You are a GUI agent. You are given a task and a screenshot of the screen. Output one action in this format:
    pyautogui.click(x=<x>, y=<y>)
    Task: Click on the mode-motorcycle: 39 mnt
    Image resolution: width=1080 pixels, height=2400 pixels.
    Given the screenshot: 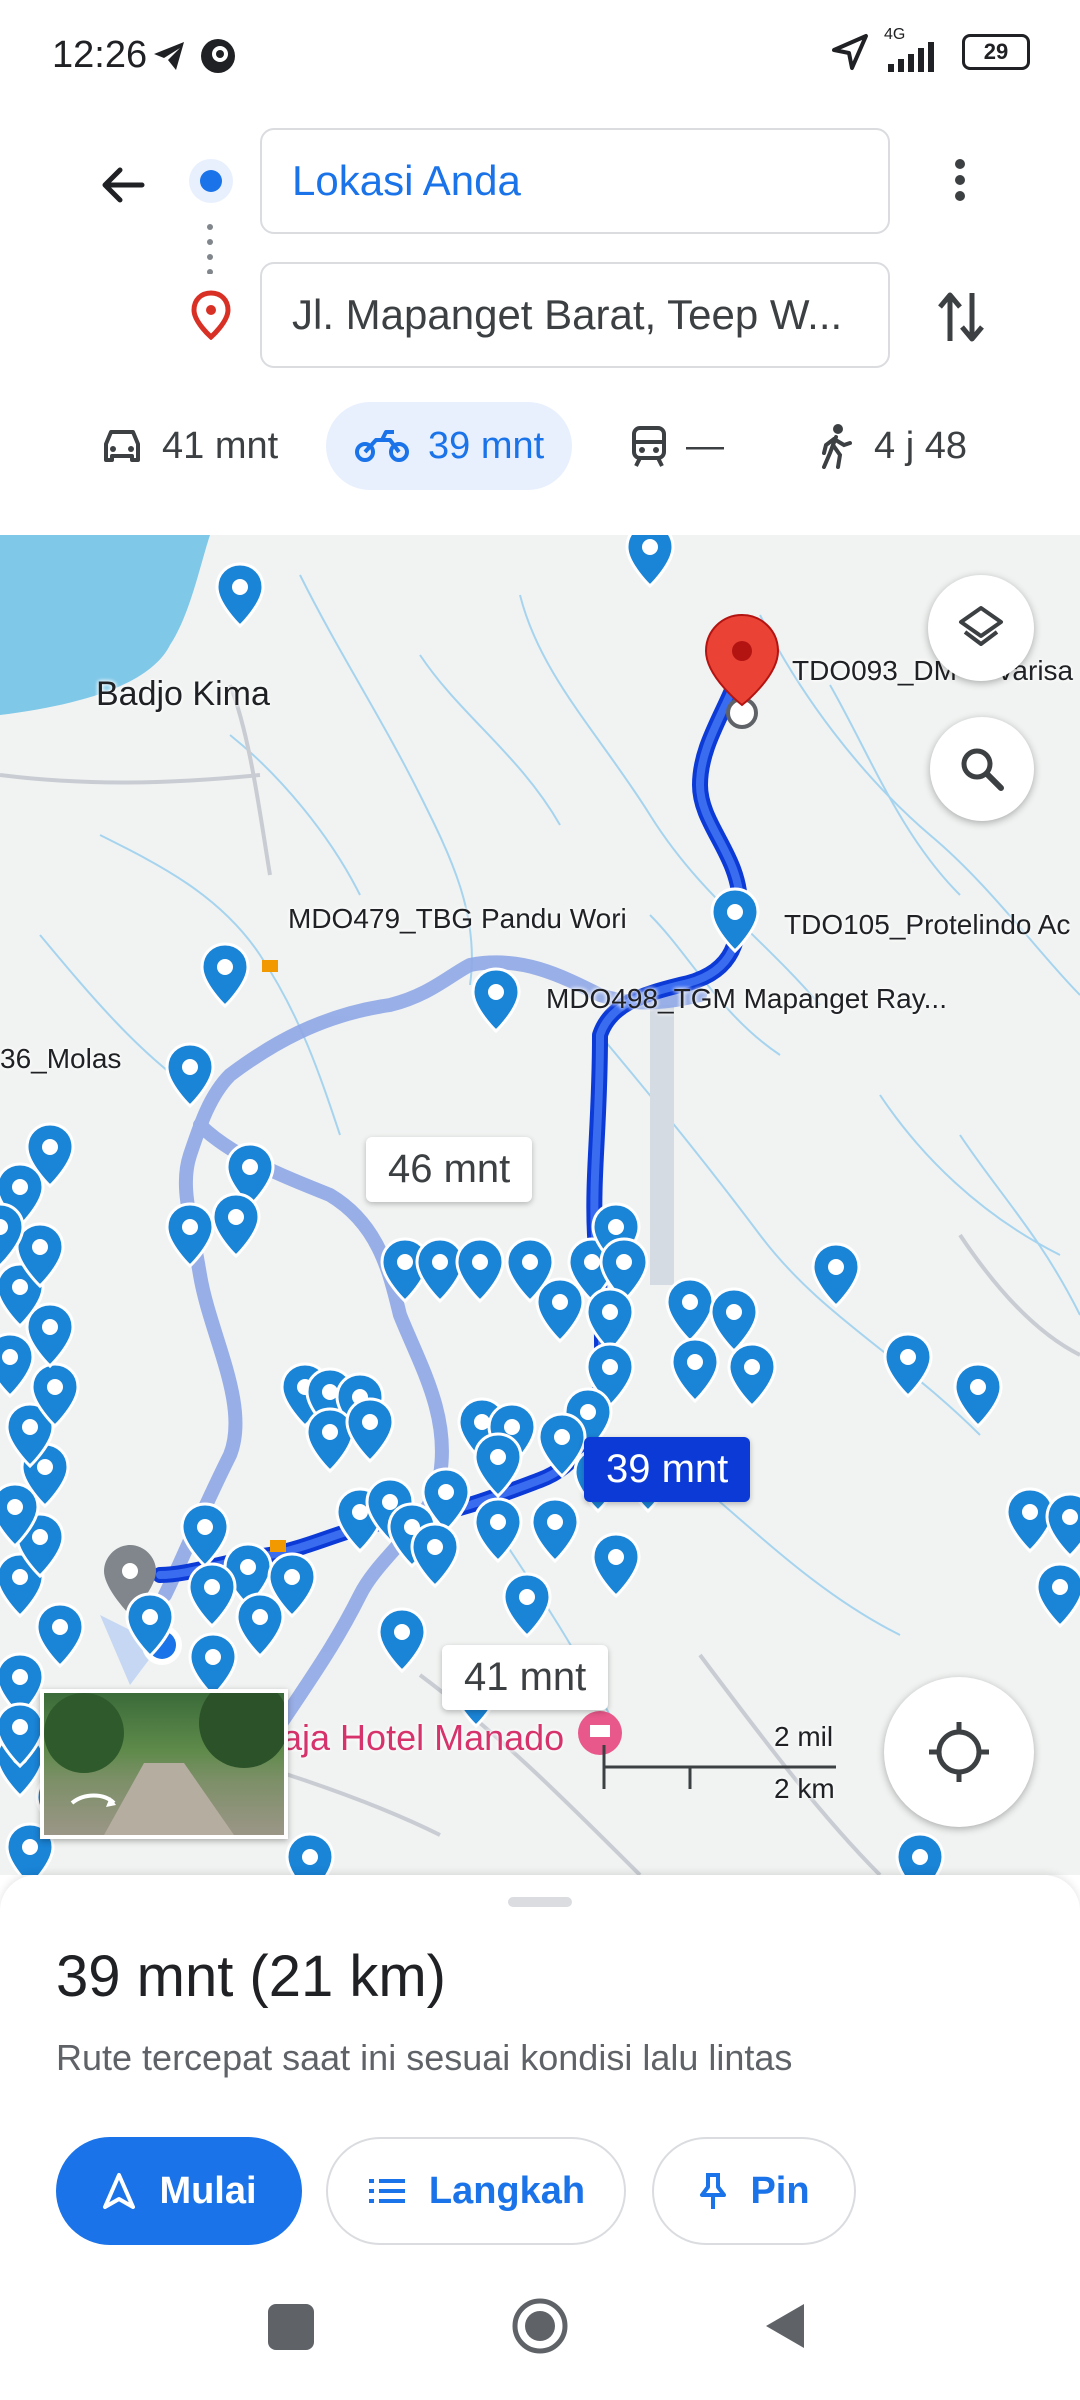 What is the action you would take?
    pyautogui.click(x=449, y=446)
    